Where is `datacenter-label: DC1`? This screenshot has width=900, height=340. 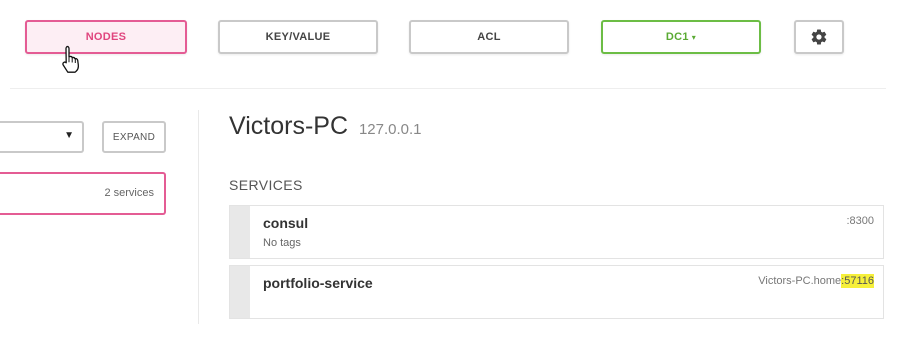
datacenter-label: DC1 is located at coordinates (677, 37).